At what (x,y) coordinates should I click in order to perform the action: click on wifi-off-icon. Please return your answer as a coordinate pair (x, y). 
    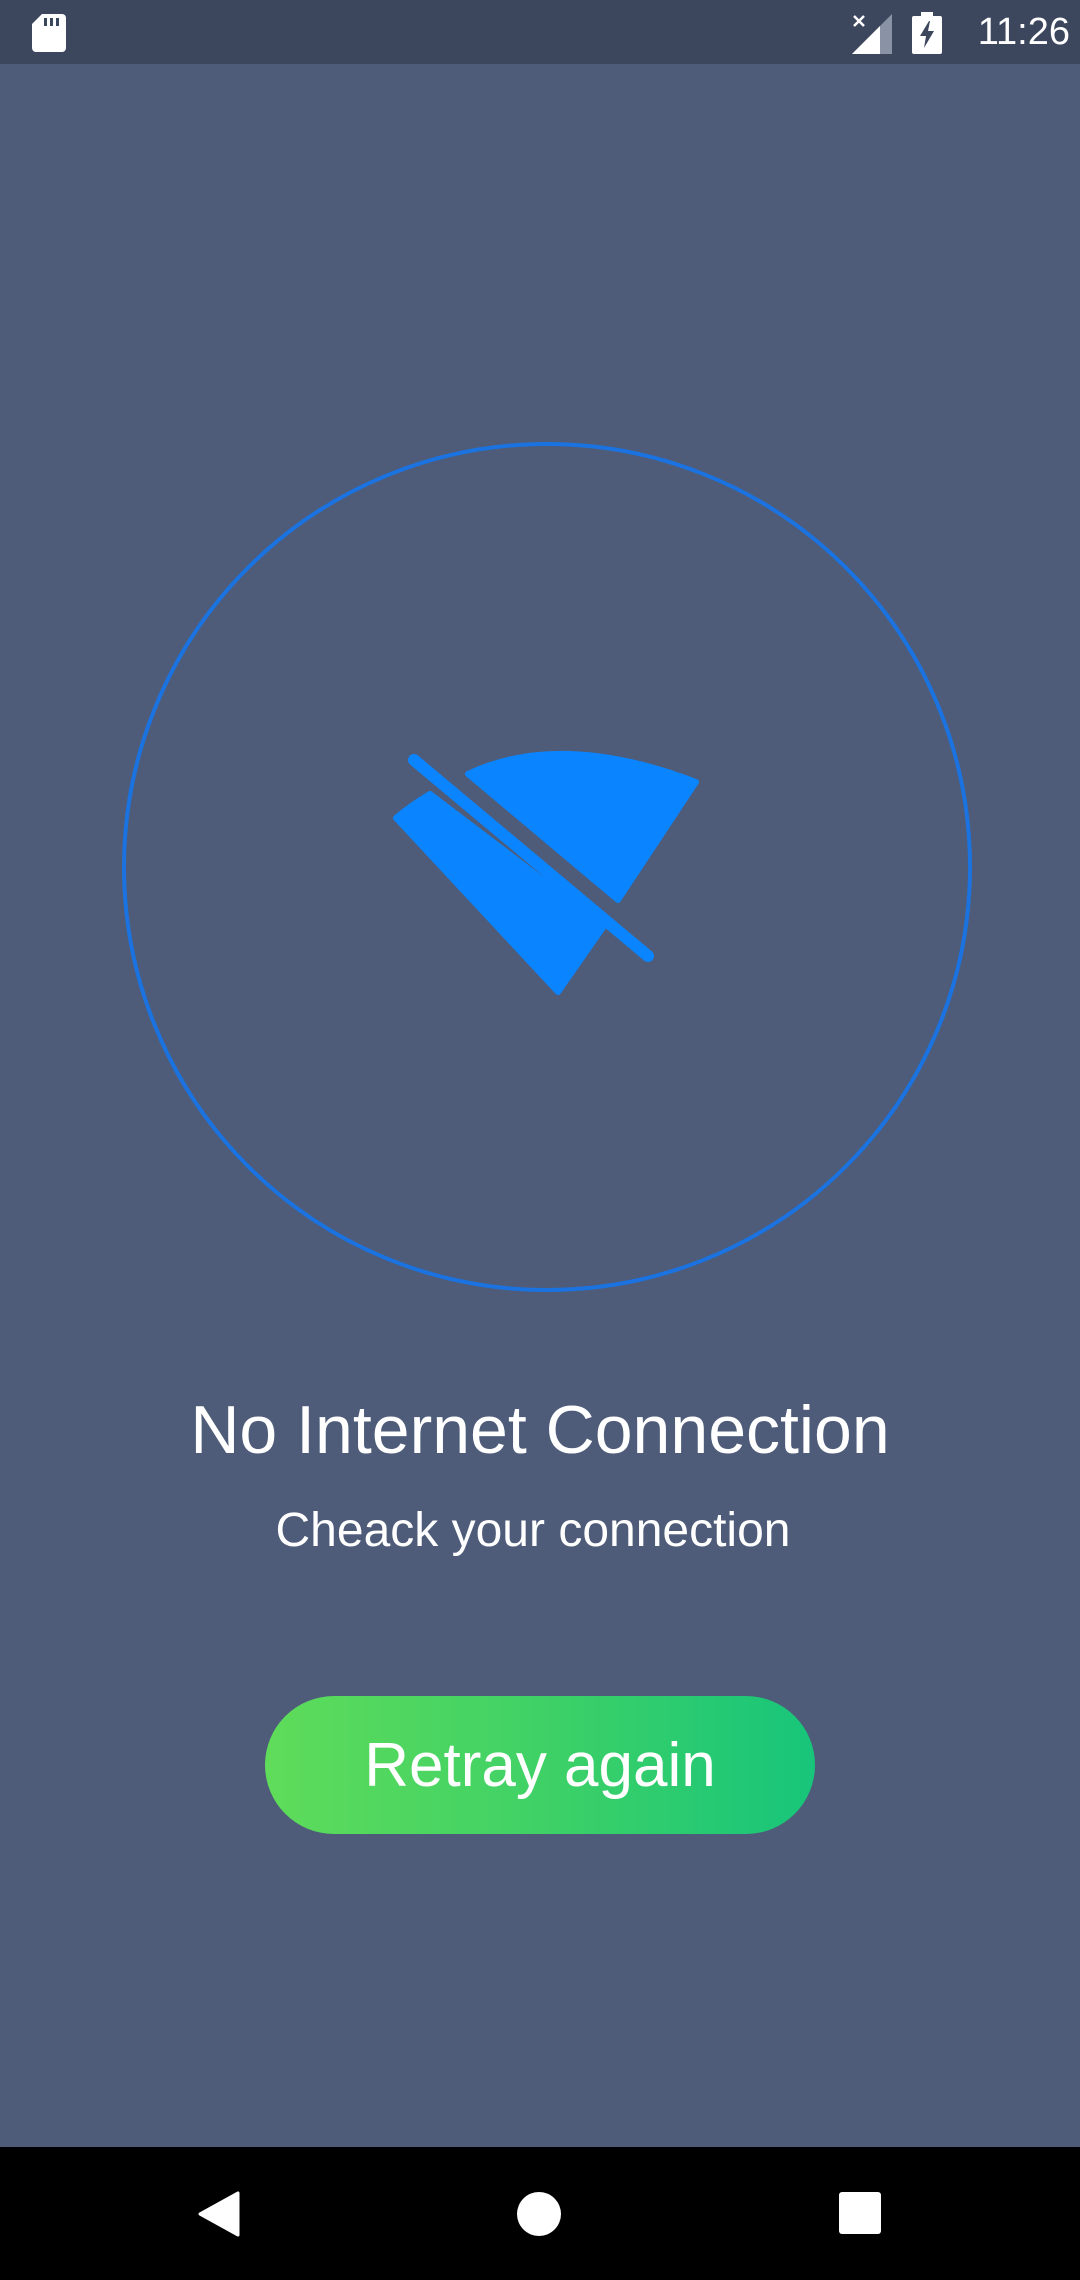
    Looking at the image, I should click on (546, 872).